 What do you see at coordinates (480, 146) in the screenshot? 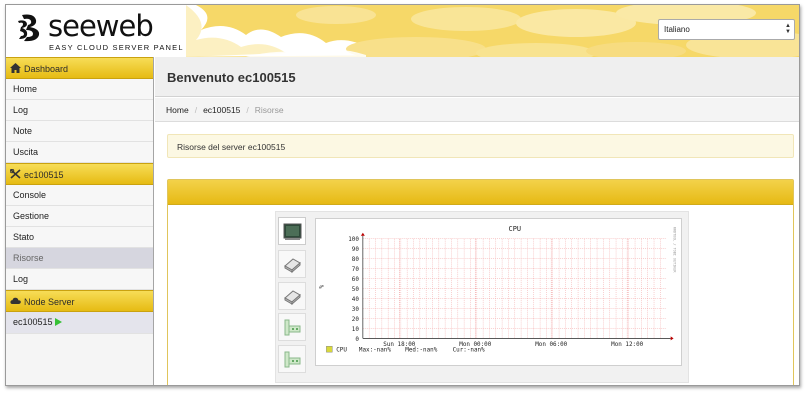
I see `info-alert: Risorse del server ec100515` at bounding box center [480, 146].